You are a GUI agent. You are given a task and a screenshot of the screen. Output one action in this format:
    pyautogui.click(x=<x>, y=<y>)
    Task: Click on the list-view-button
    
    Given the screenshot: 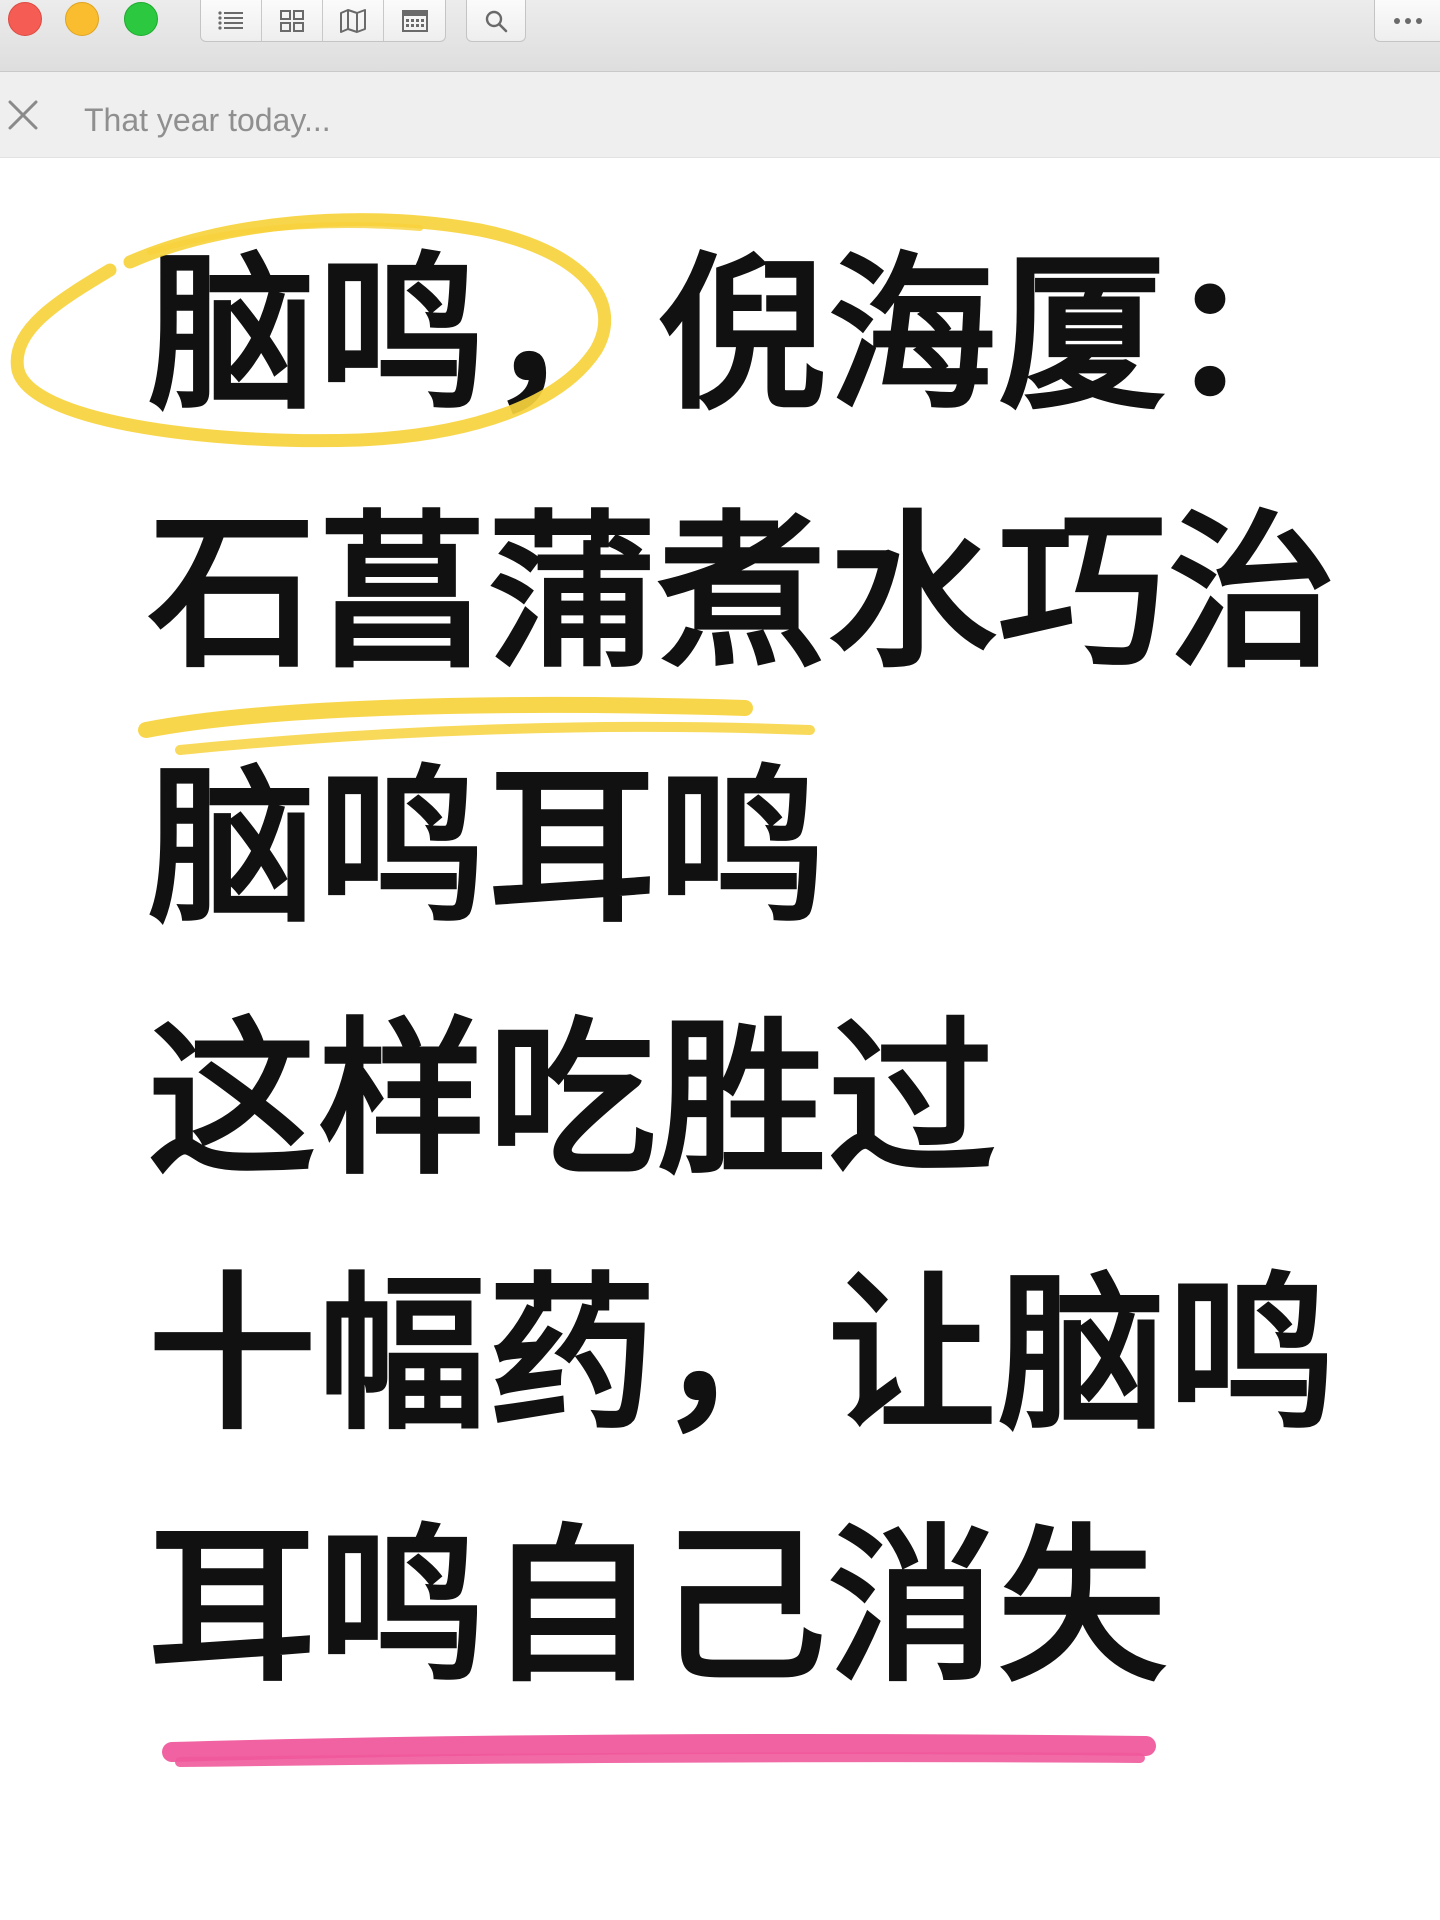 What is the action you would take?
    pyautogui.click(x=231, y=20)
    